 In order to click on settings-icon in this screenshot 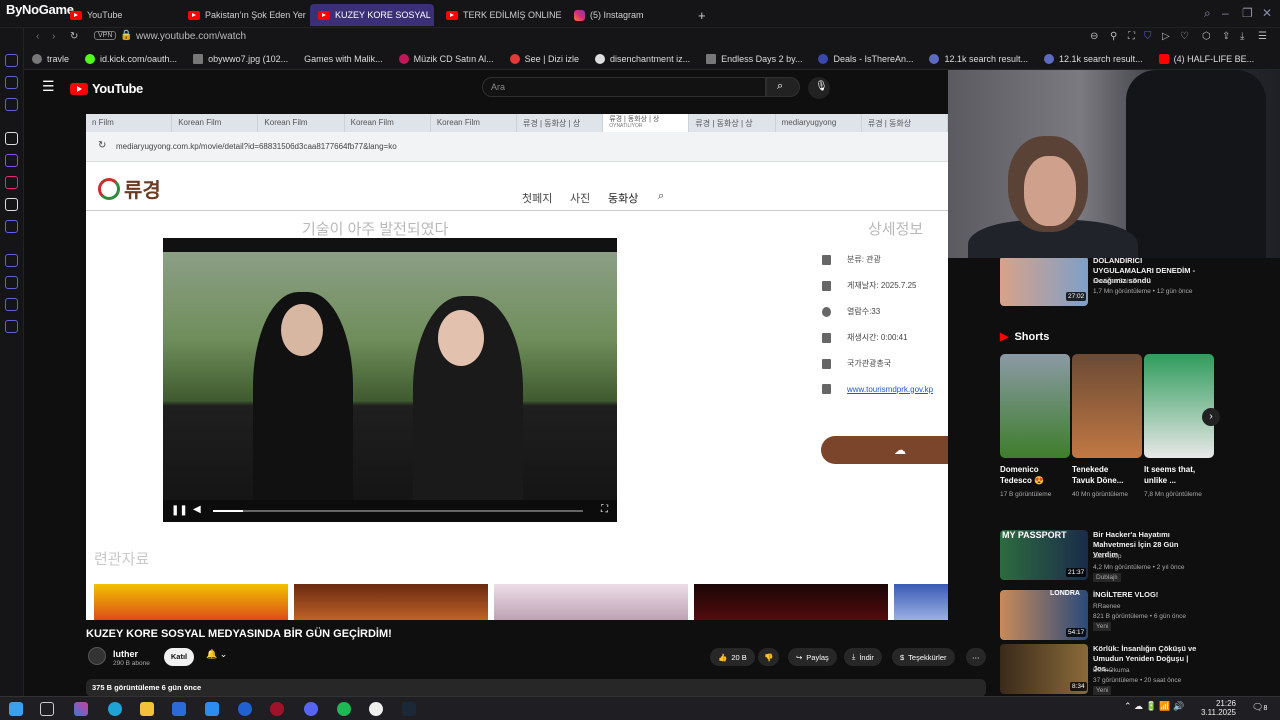, I will do `click(11, 326)`.